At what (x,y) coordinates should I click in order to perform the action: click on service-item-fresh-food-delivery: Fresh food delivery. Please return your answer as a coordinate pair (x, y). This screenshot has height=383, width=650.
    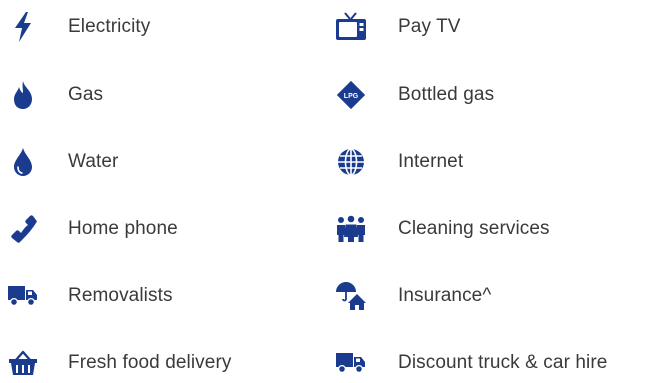
    Looking at the image, I should click on (118, 363).